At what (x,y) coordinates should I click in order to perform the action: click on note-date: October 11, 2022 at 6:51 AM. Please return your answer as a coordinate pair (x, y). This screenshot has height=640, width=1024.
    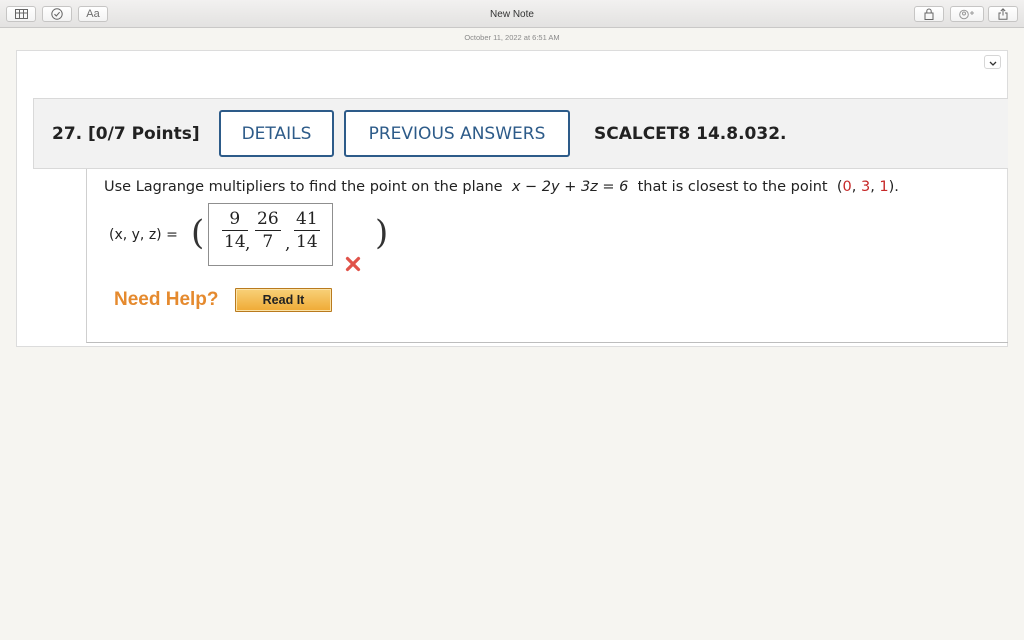
    Looking at the image, I should click on (512, 37).